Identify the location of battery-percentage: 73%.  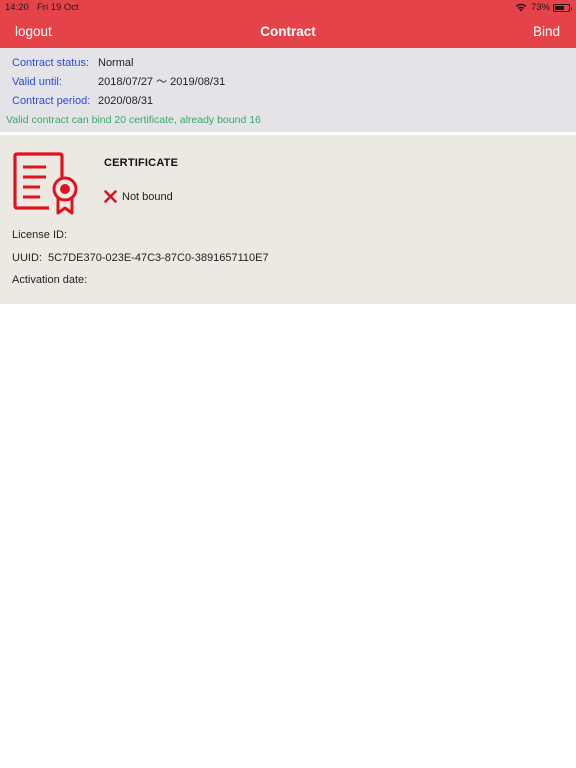
(540, 7).